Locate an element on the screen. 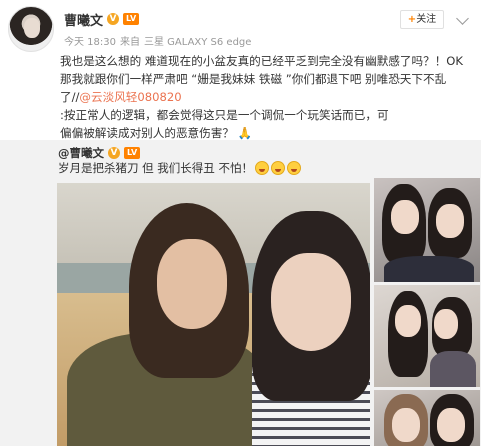 The height and width of the screenshot is (446, 481). post-line-1: 我也是这么想的 难道现在的小盆友真的已经平乏到完全没有幽默感了吗？！OK is located at coordinates (262, 61).